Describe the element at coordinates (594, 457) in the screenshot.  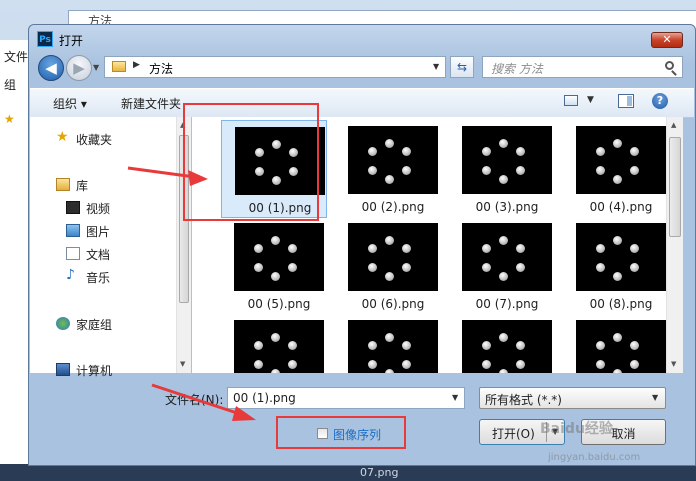
I see `watermark-url: jingyan.baidu.com` at that location.